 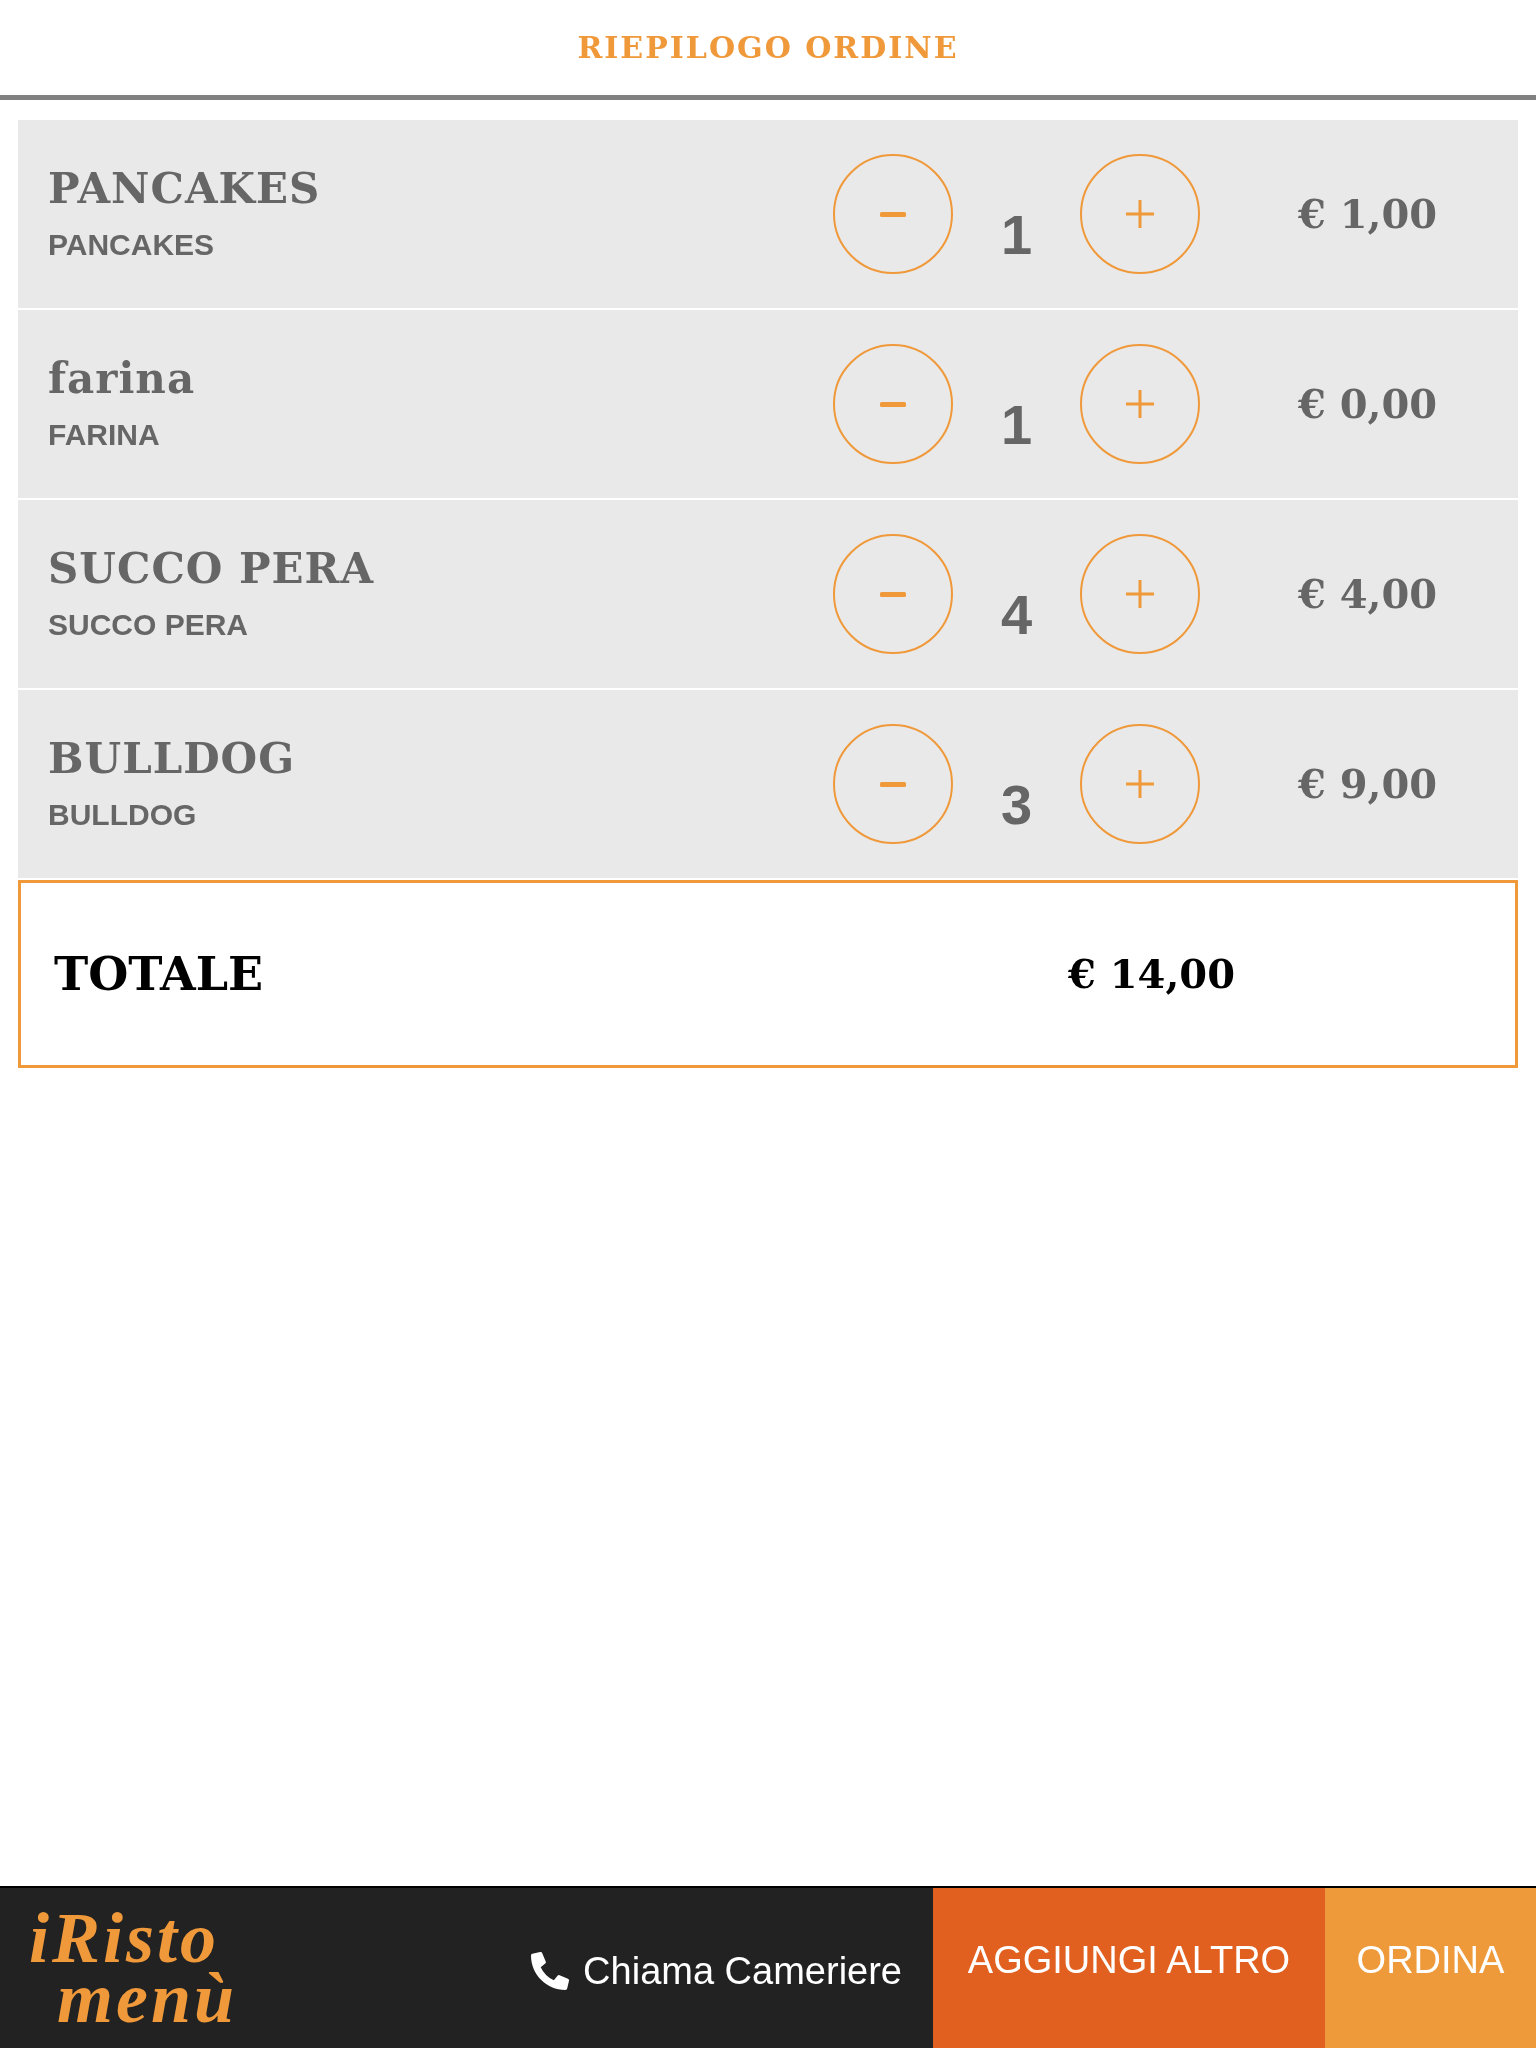 What do you see at coordinates (1016, 615) in the screenshot?
I see `item-quantity: 4` at bounding box center [1016, 615].